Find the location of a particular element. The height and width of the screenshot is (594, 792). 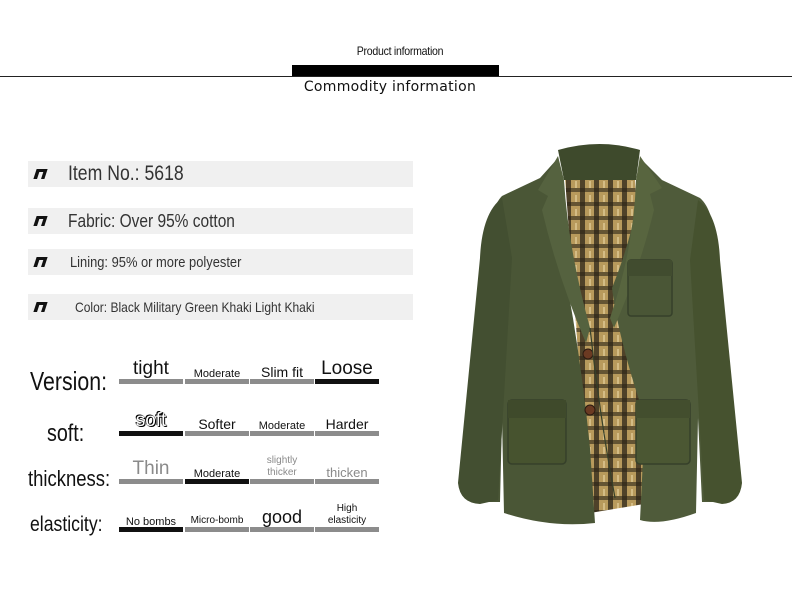

thickness-option-thin: Thin is located at coordinates (151, 471).